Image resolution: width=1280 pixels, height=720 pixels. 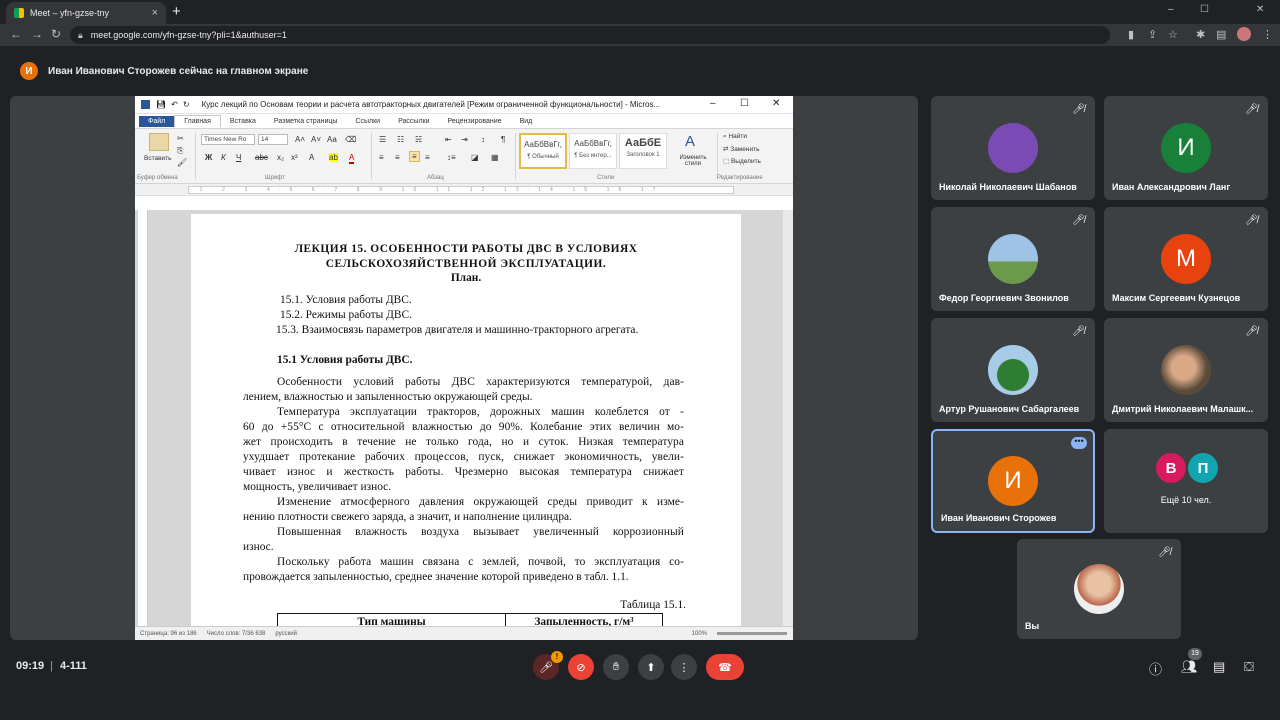 I want to click on style-heading-1: АаБбЕ Заголовок 1, so click(x=643, y=151).